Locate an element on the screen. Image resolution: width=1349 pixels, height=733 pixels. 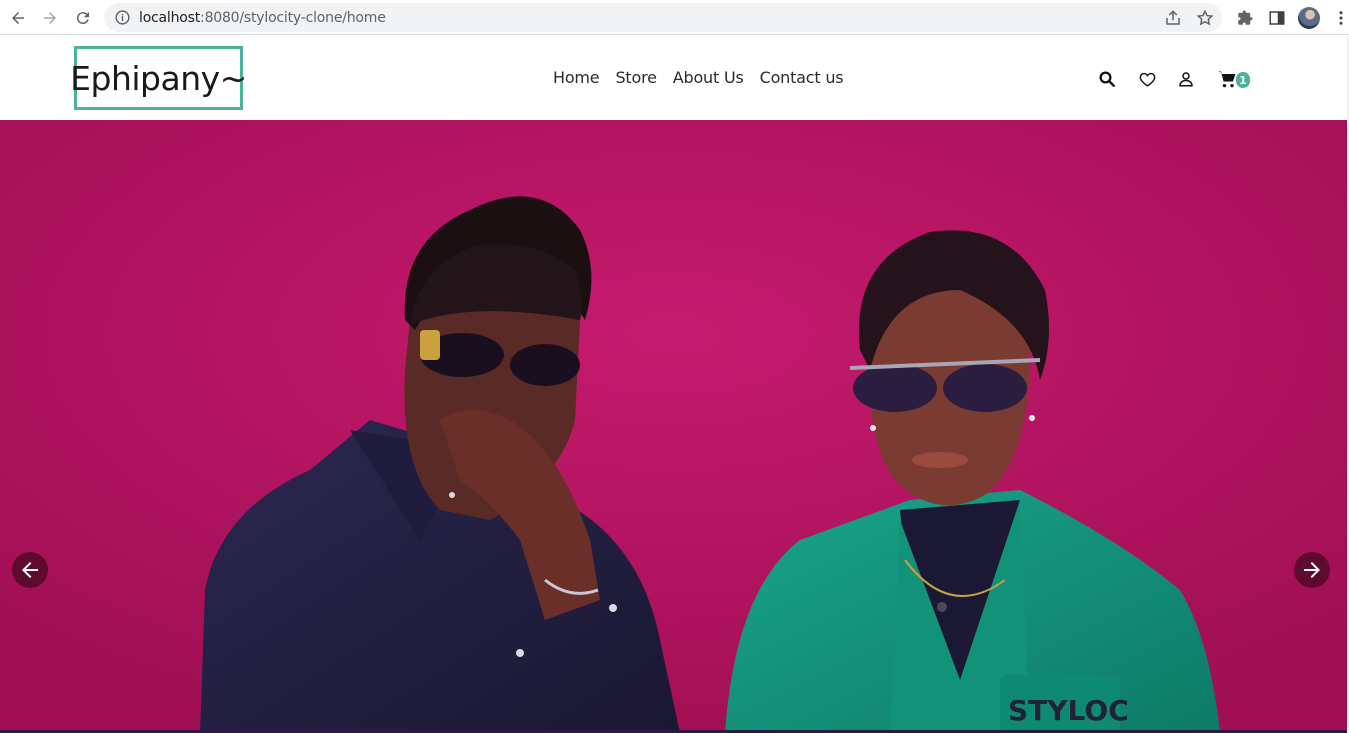
shirt-text: STYLOC is located at coordinates (1068, 710).